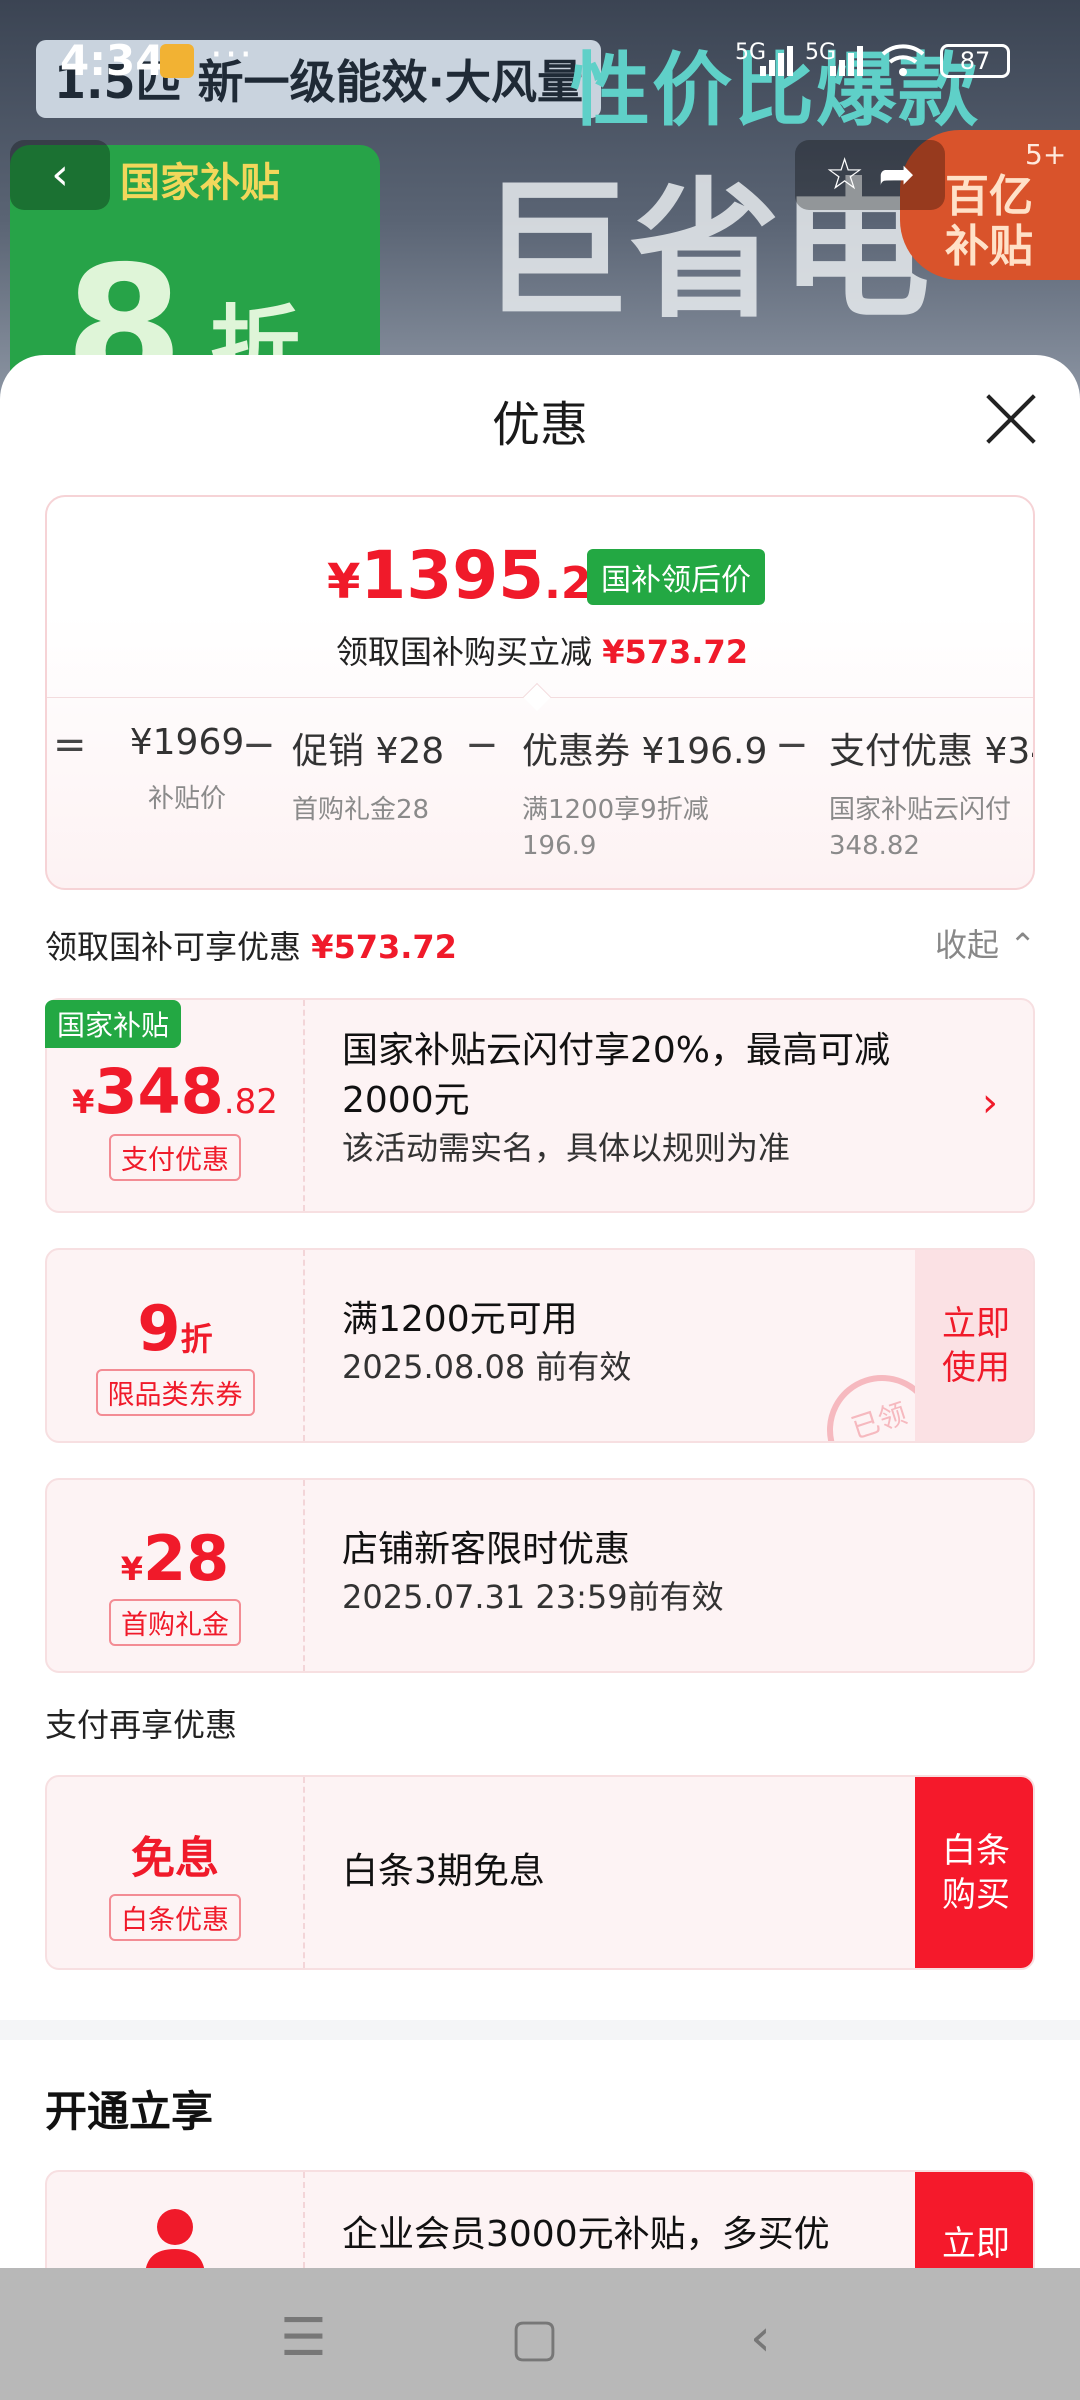 The width and height of the screenshot is (1080, 2400). Describe the element at coordinates (874, 846) in the screenshot. I see `breakdown-label-2: 348.82` at that location.